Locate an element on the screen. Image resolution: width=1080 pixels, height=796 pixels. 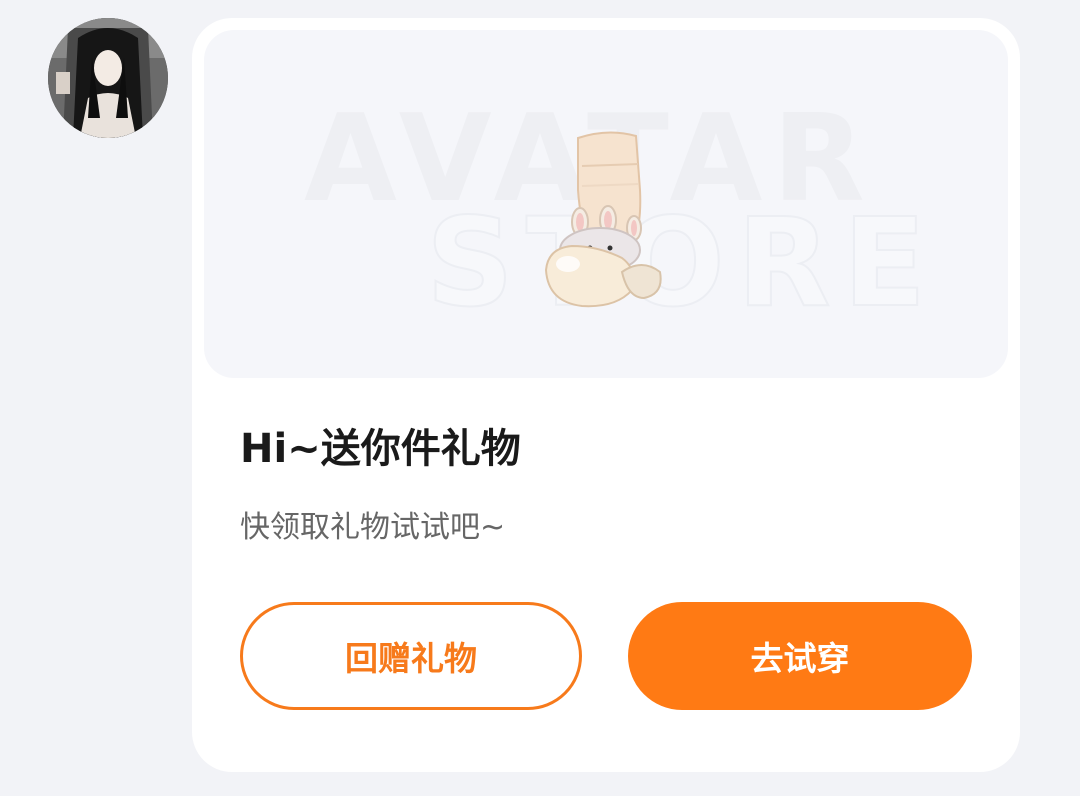
sender-avatar is located at coordinates (108, 78).